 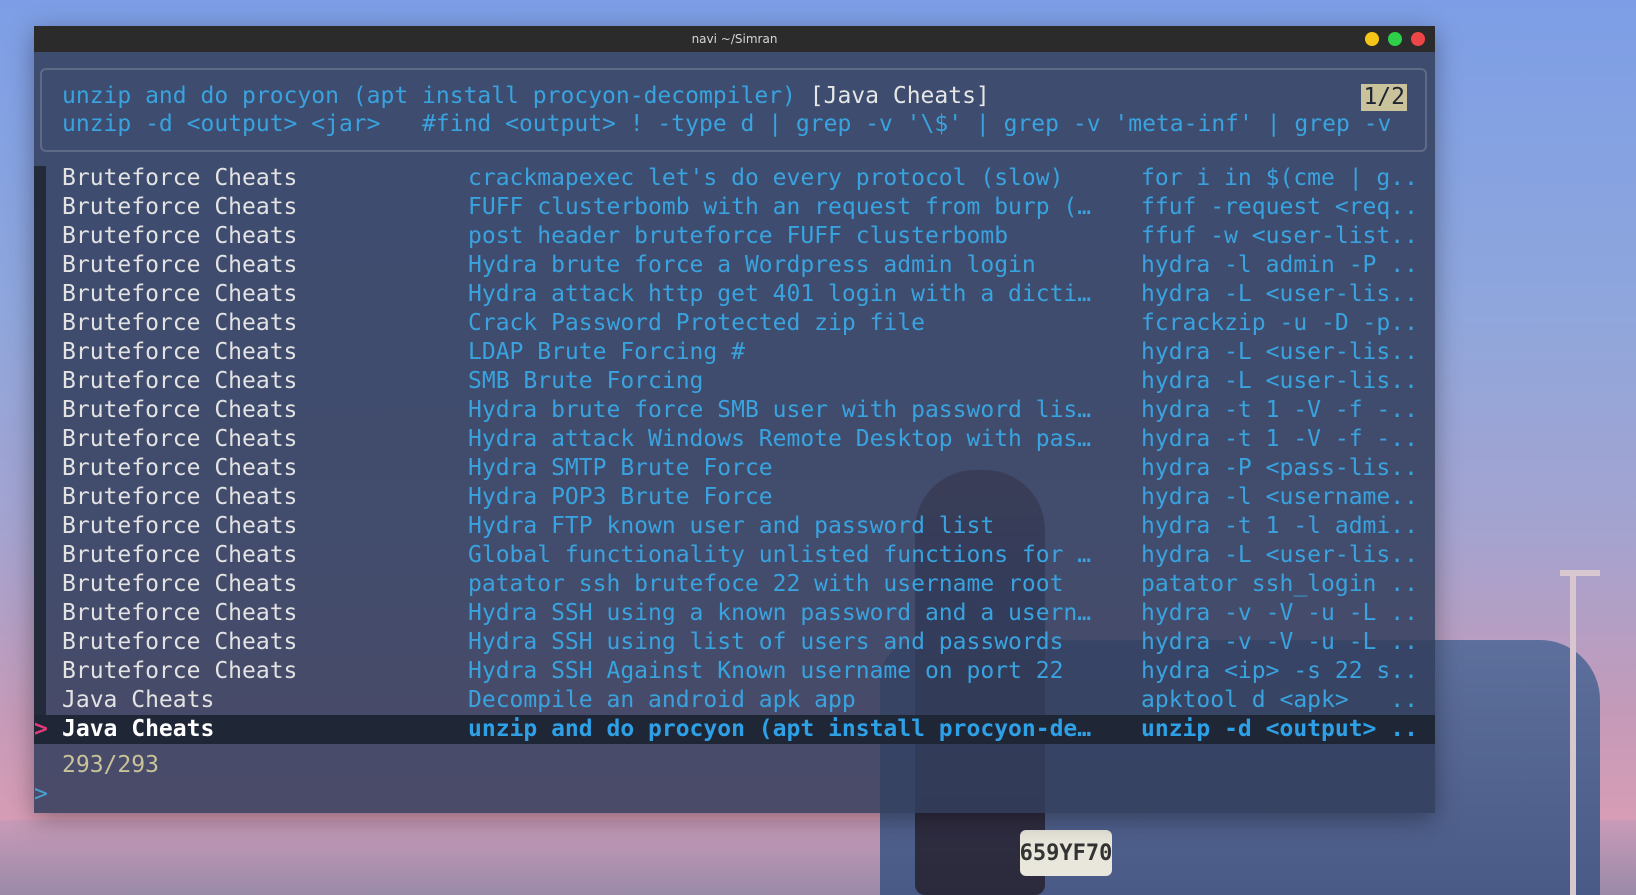 I want to click on search-prompt: >, so click(x=41, y=794).